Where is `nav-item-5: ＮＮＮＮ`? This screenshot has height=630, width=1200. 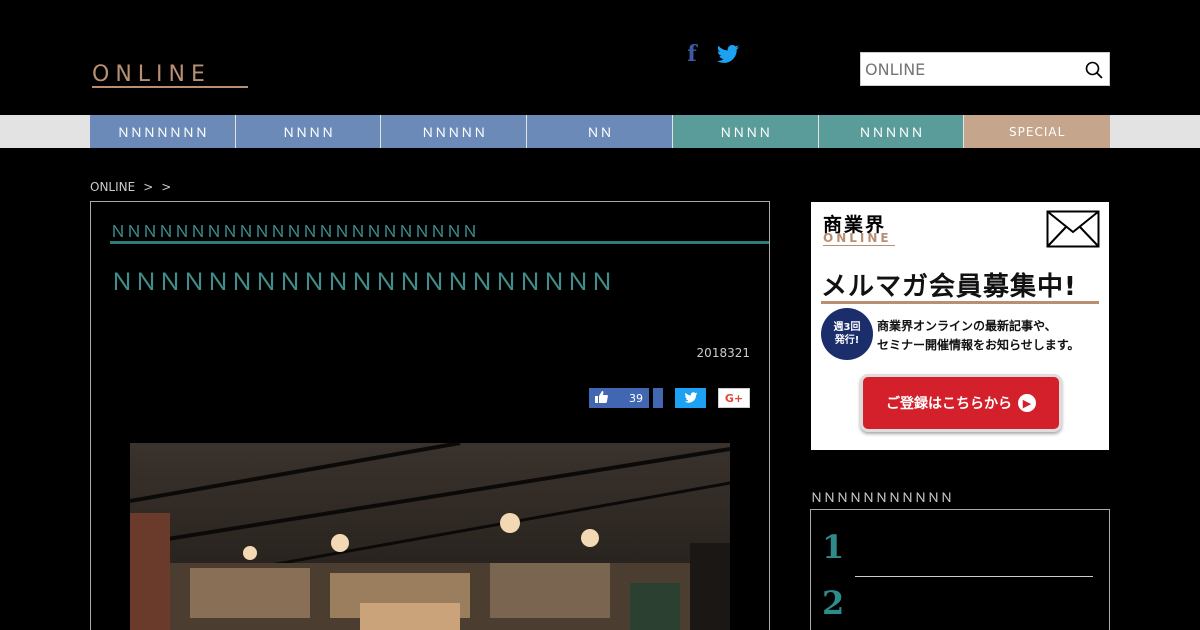 nav-item-5: ＮＮＮＮ is located at coordinates (745, 131).